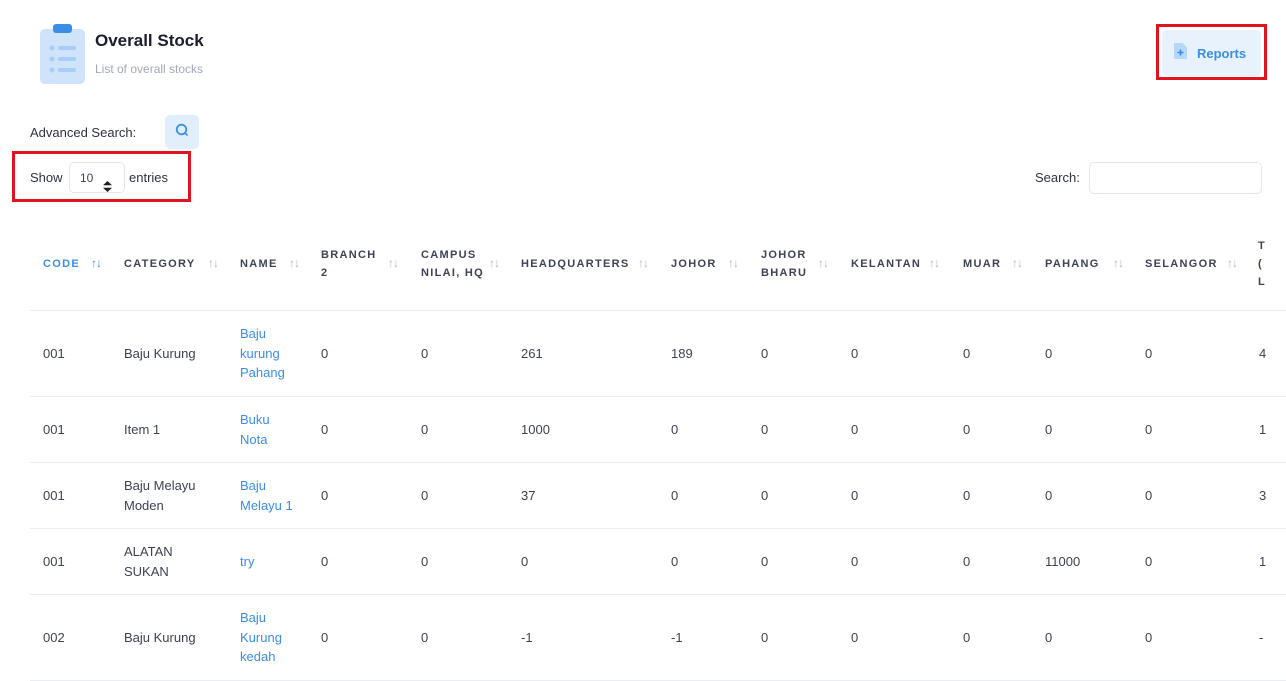  What do you see at coordinates (149, 40) in the screenshot?
I see `page-title: Overall Stock` at bounding box center [149, 40].